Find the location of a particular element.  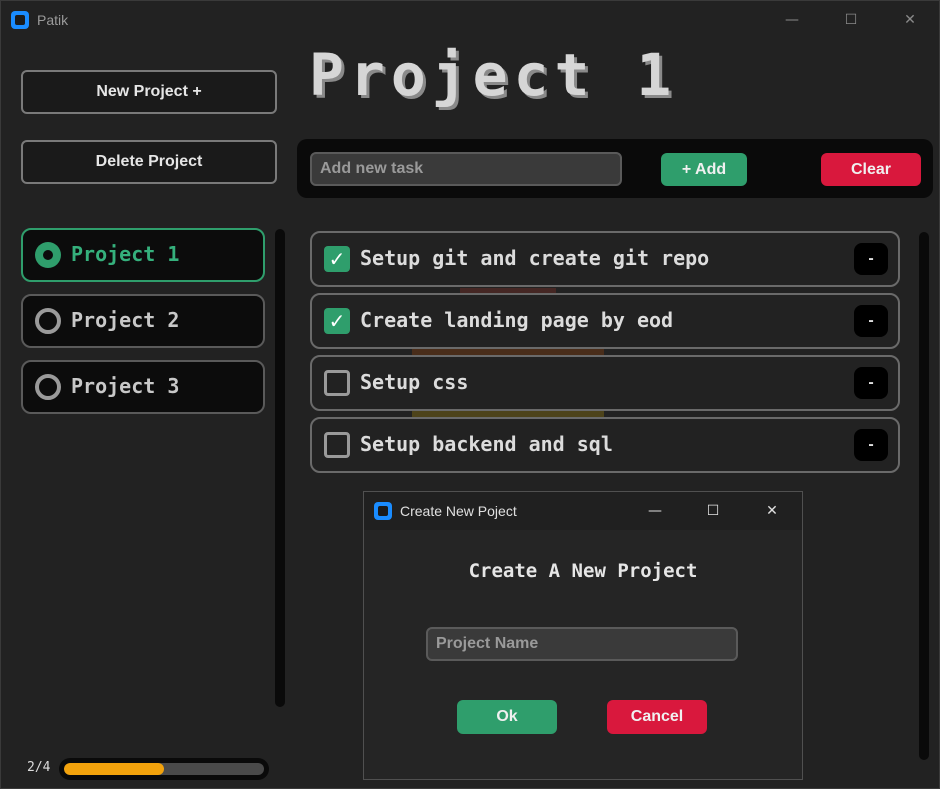

progress-track is located at coordinates (164, 769).